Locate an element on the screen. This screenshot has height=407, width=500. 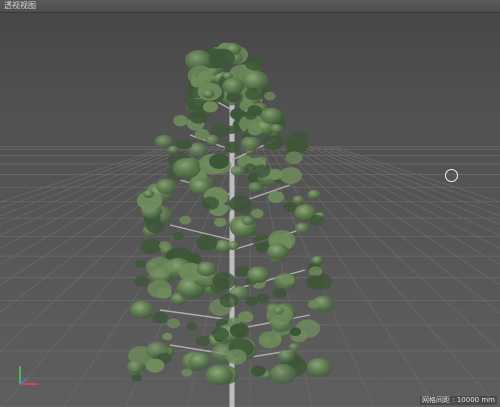
orbit-cursor-icon is located at coordinates (451, 175).